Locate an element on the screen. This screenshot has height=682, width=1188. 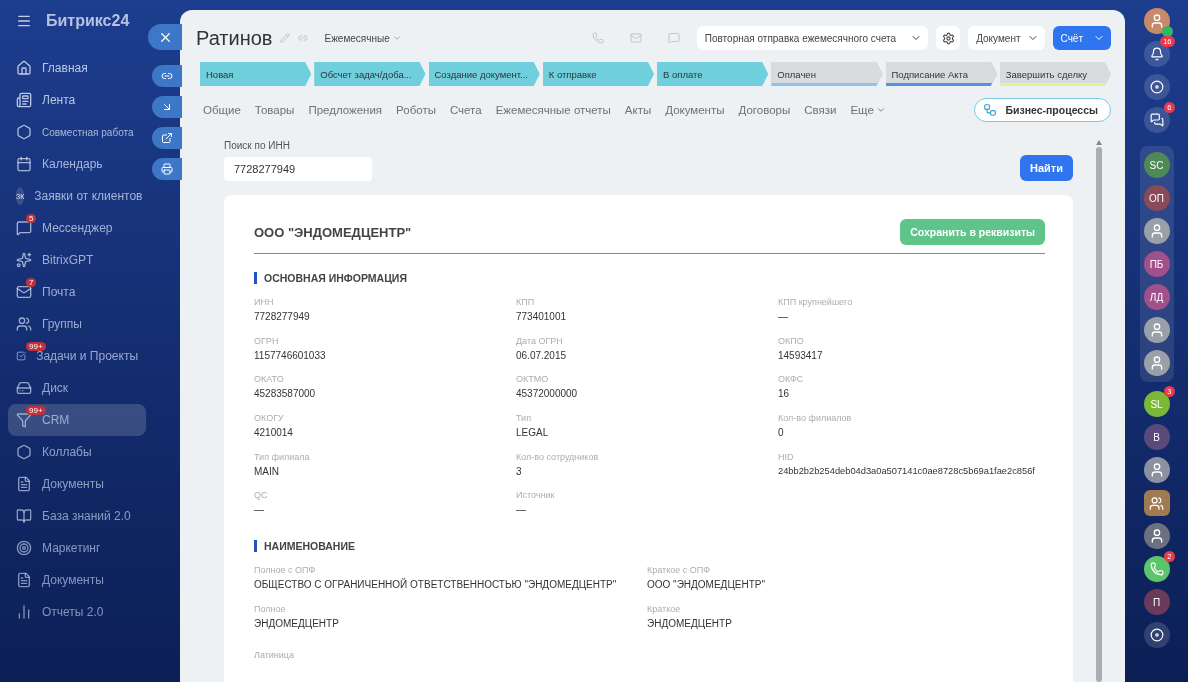
brand-logo: Битрикс24 is located at coordinates (88, 21).